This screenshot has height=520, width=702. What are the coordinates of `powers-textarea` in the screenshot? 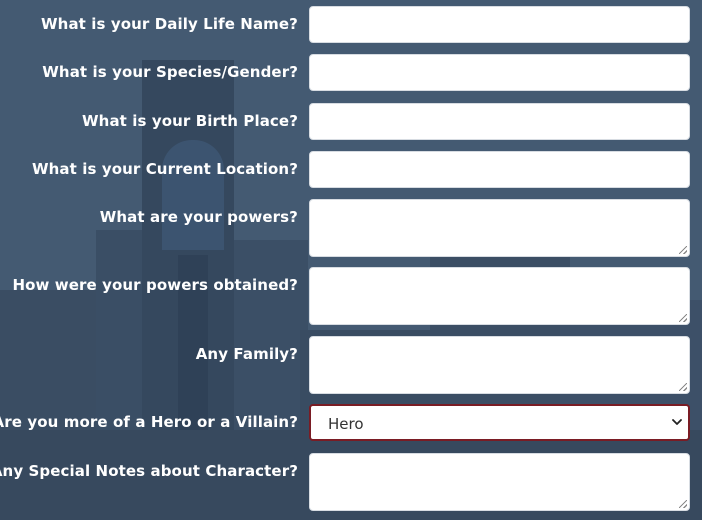 It's located at (499, 228).